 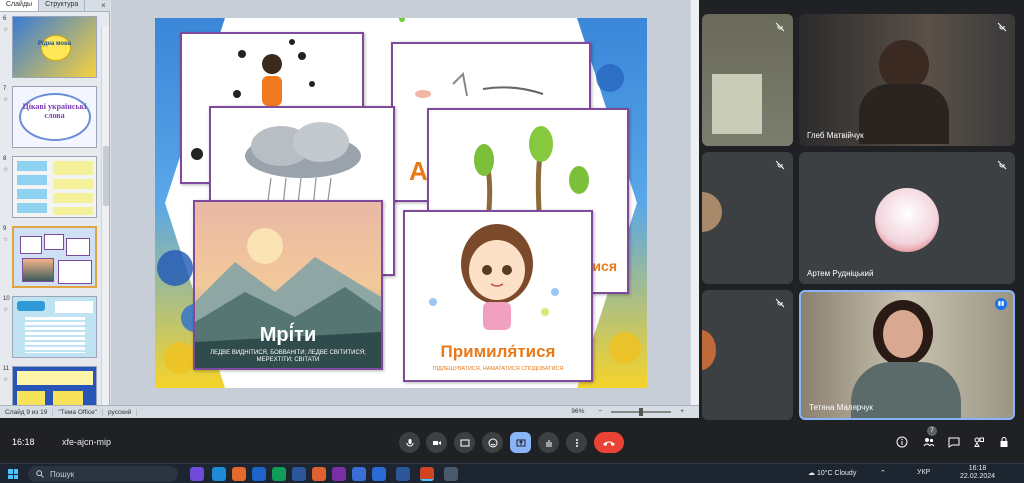 I want to click on slide-number: 10, so click(x=6, y=299).